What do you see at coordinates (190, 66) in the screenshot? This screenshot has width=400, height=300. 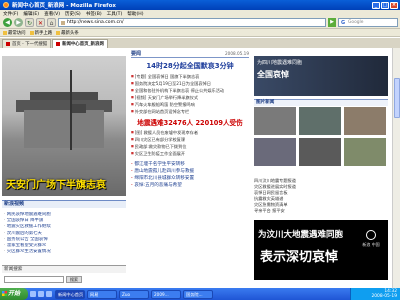 I see `headline-main: 14时28分起全国默哀3分钟` at bounding box center [190, 66].